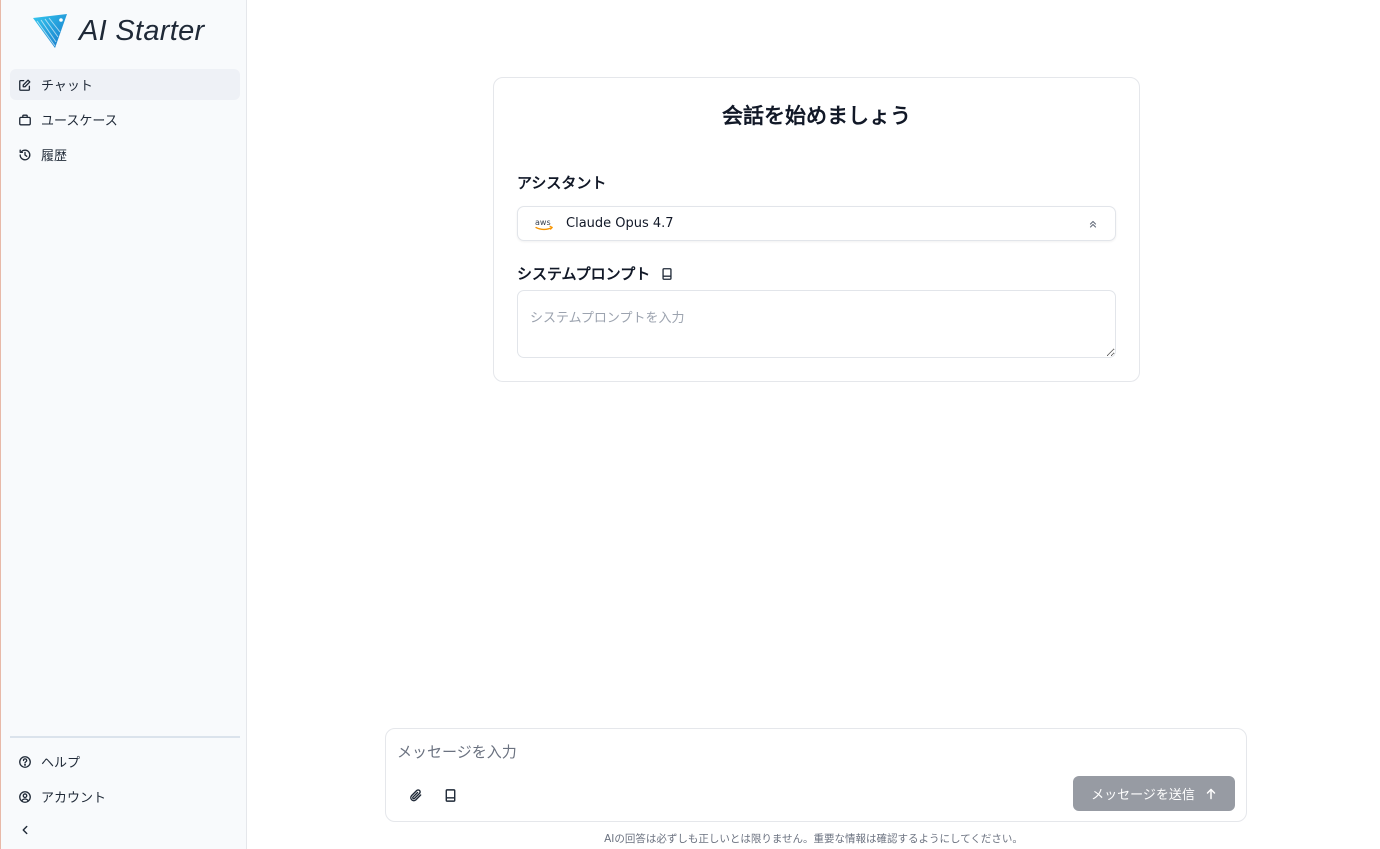 This screenshot has width=1380, height=849. Describe the element at coordinates (125, 761) in the screenshot. I see `sidebar-item-help: ヘルプ` at that location.